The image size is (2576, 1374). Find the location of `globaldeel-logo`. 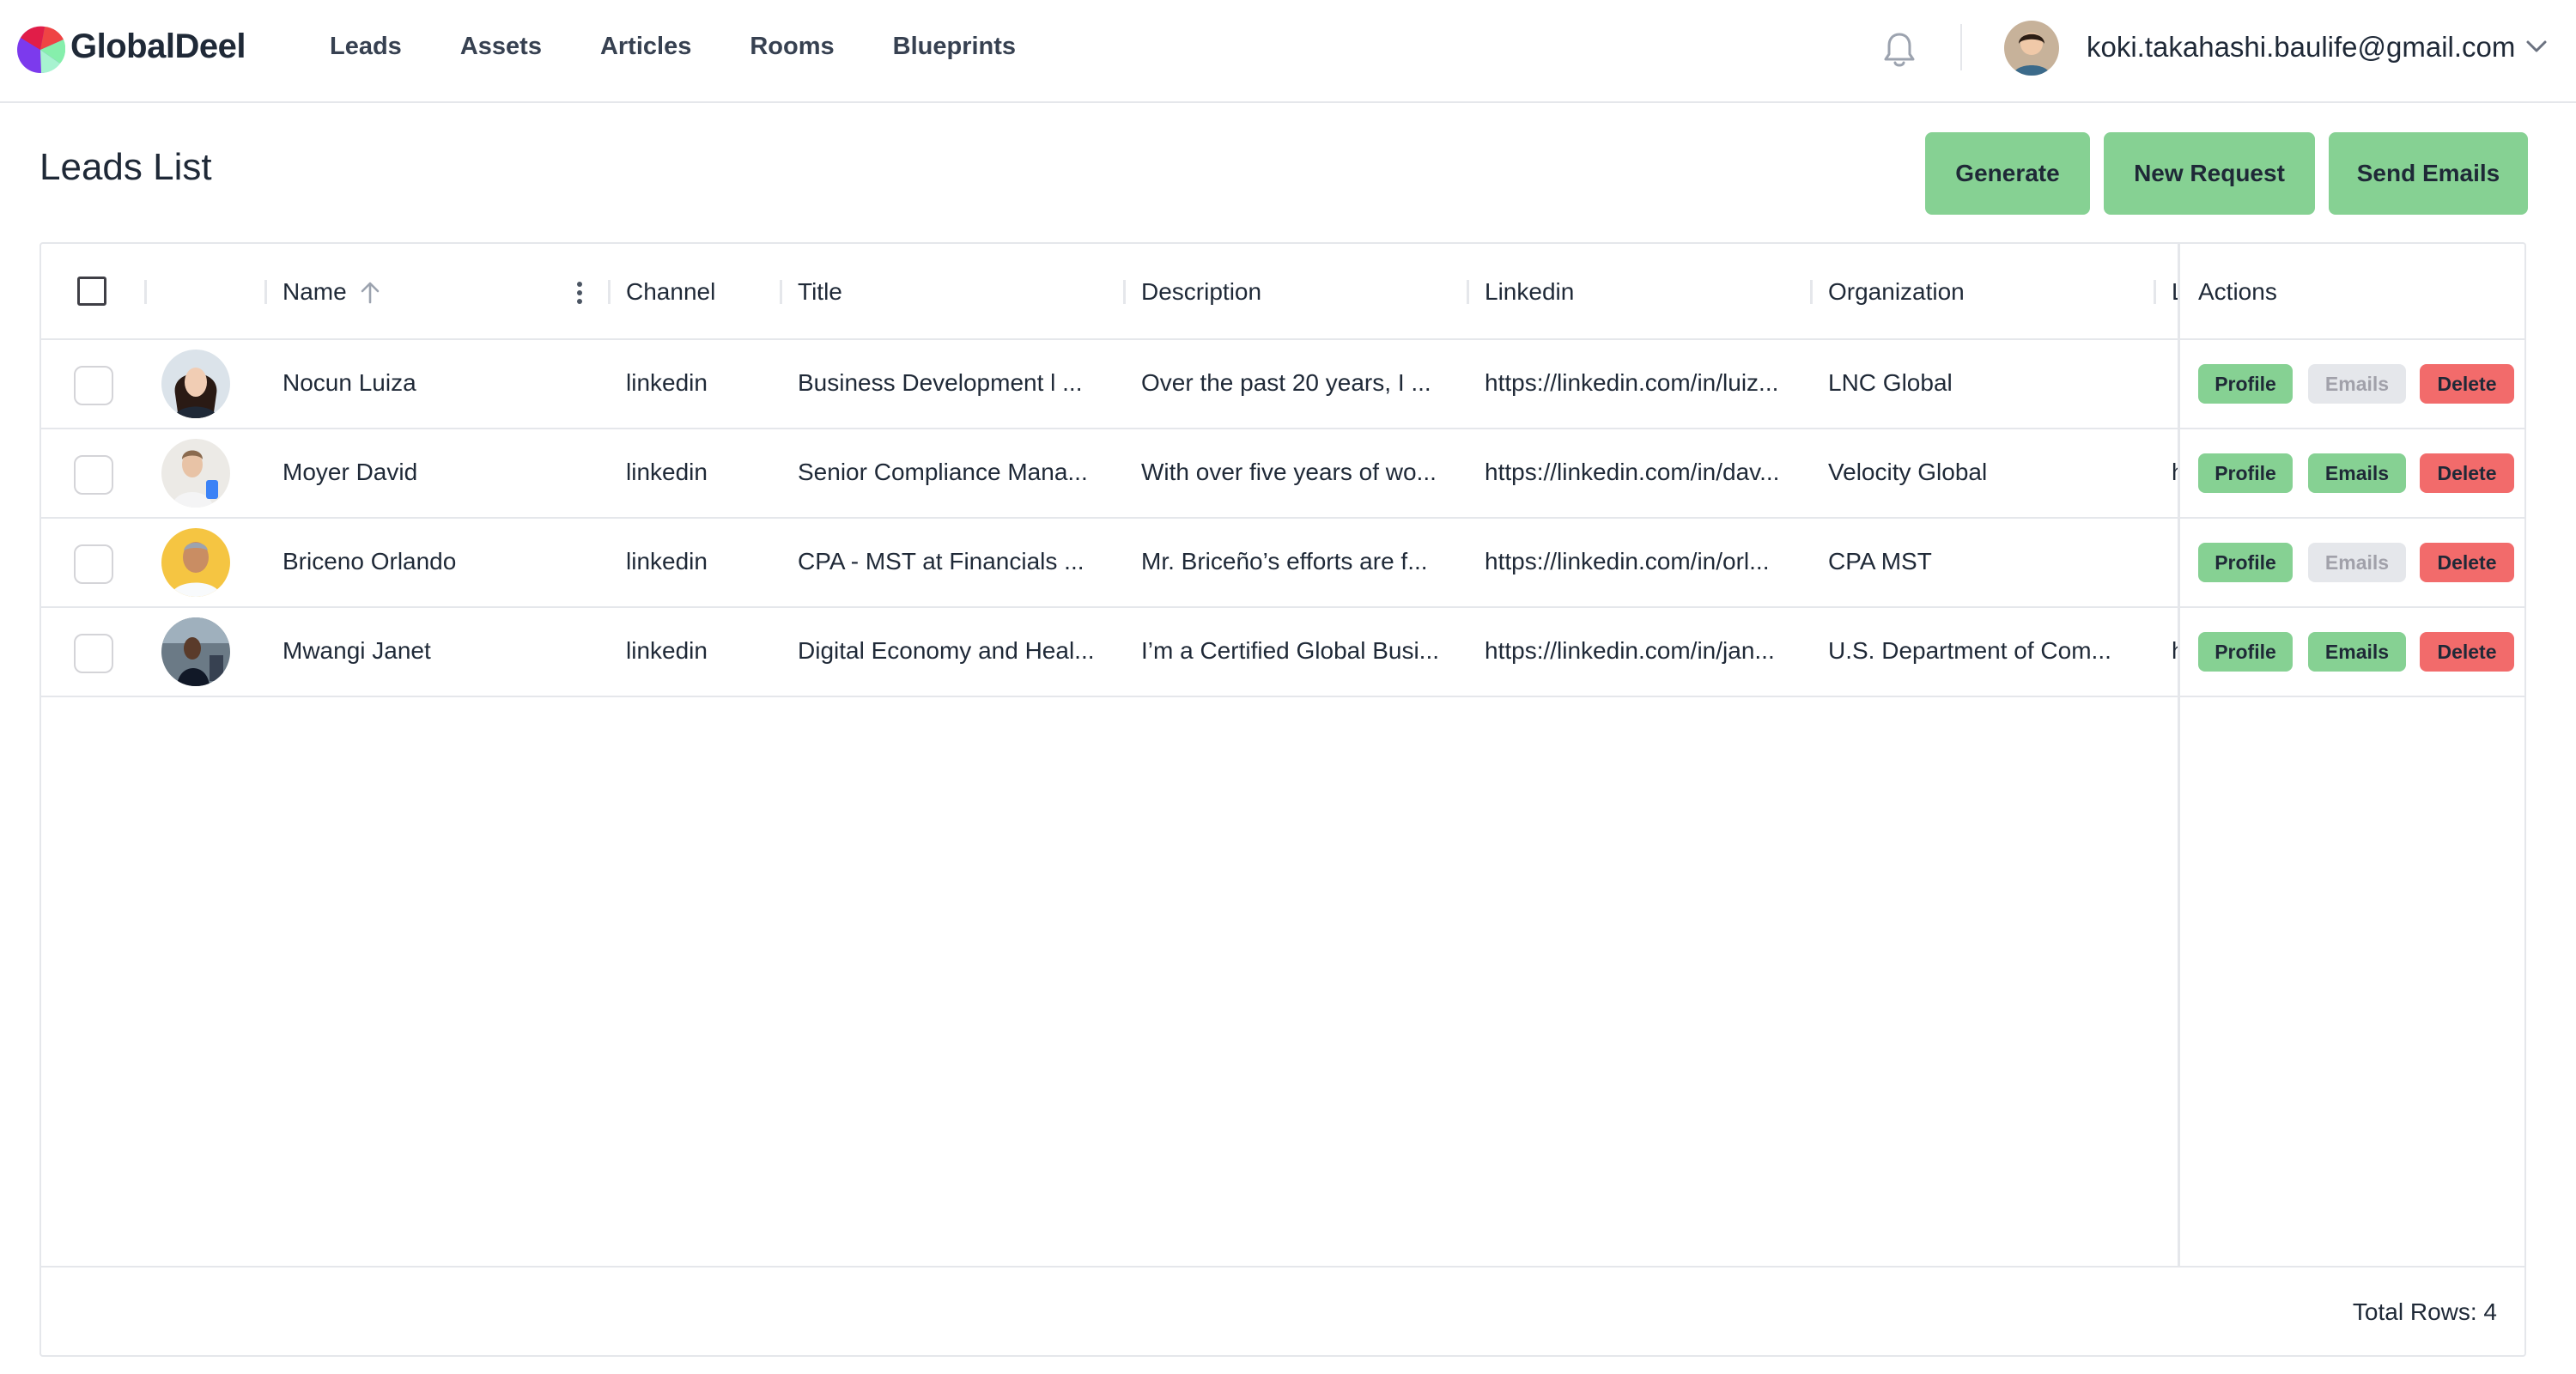

globaldeel-logo is located at coordinates (40, 49).